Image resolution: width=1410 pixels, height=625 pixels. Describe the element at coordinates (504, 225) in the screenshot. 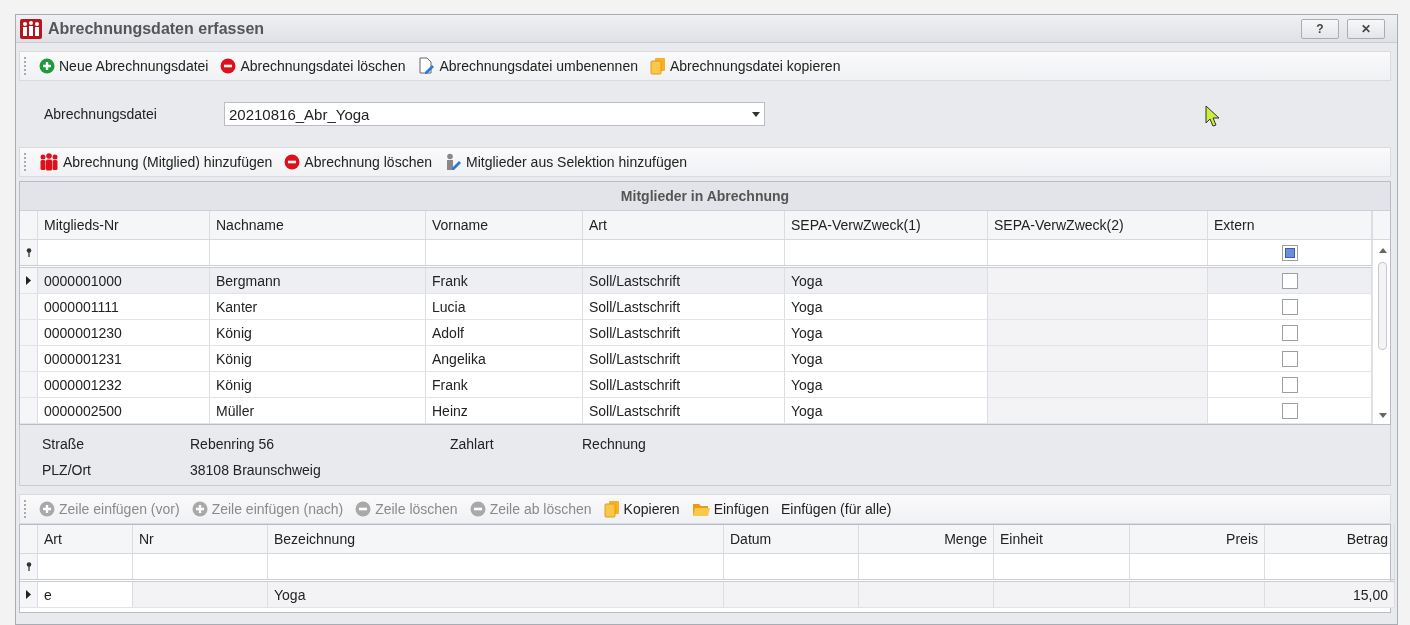

I see `column-header: Vorname` at that location.